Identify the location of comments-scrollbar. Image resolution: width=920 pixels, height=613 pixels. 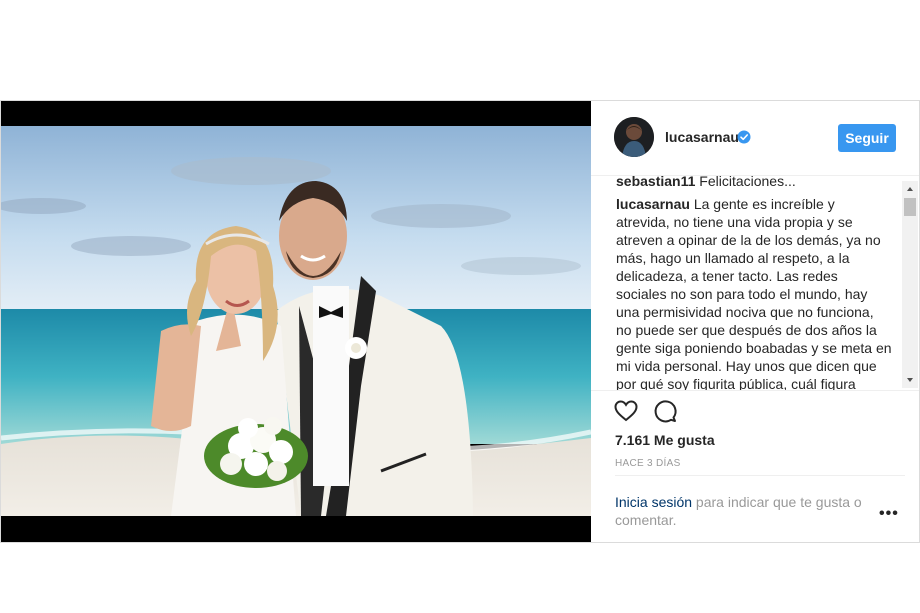
(910, 284).